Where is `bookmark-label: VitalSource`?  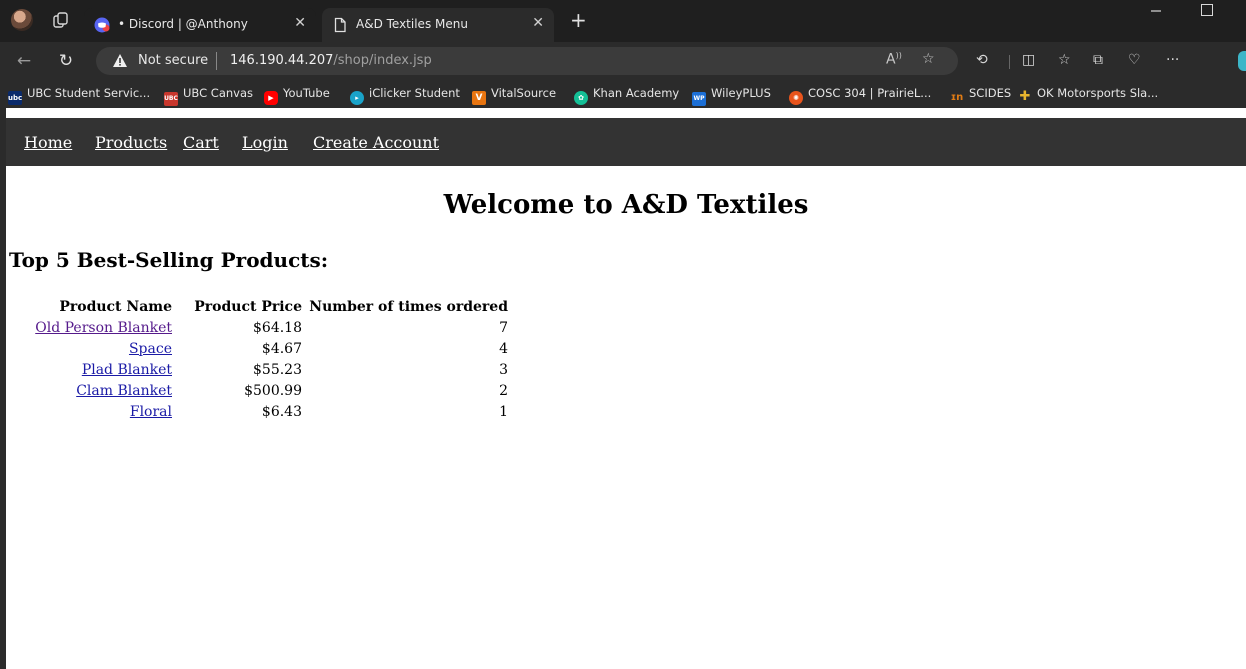
bookmark-label: VitalSource is located at coordinates (524, 93).